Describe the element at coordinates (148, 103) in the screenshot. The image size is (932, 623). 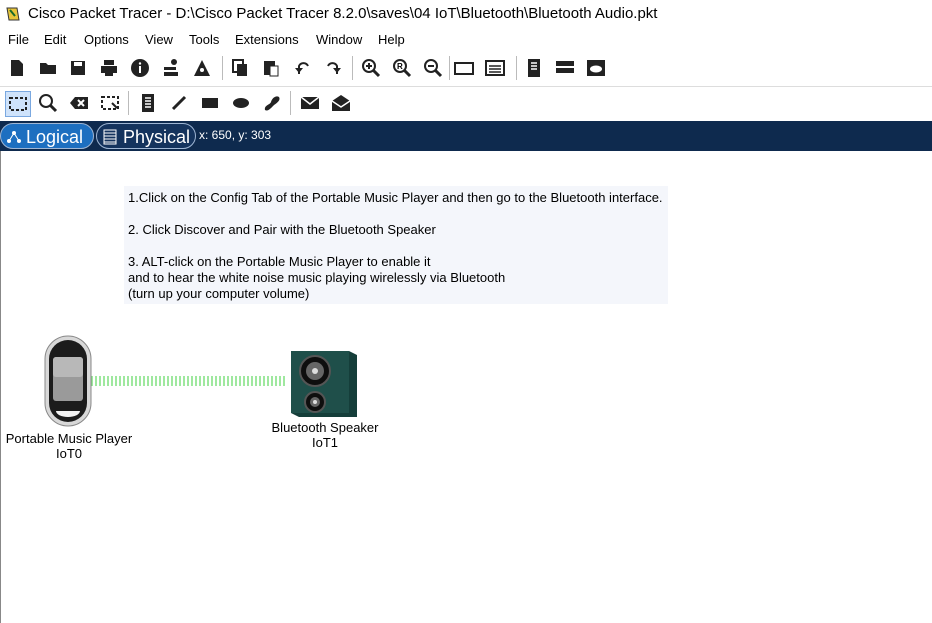
I see `note-icon` at that location.